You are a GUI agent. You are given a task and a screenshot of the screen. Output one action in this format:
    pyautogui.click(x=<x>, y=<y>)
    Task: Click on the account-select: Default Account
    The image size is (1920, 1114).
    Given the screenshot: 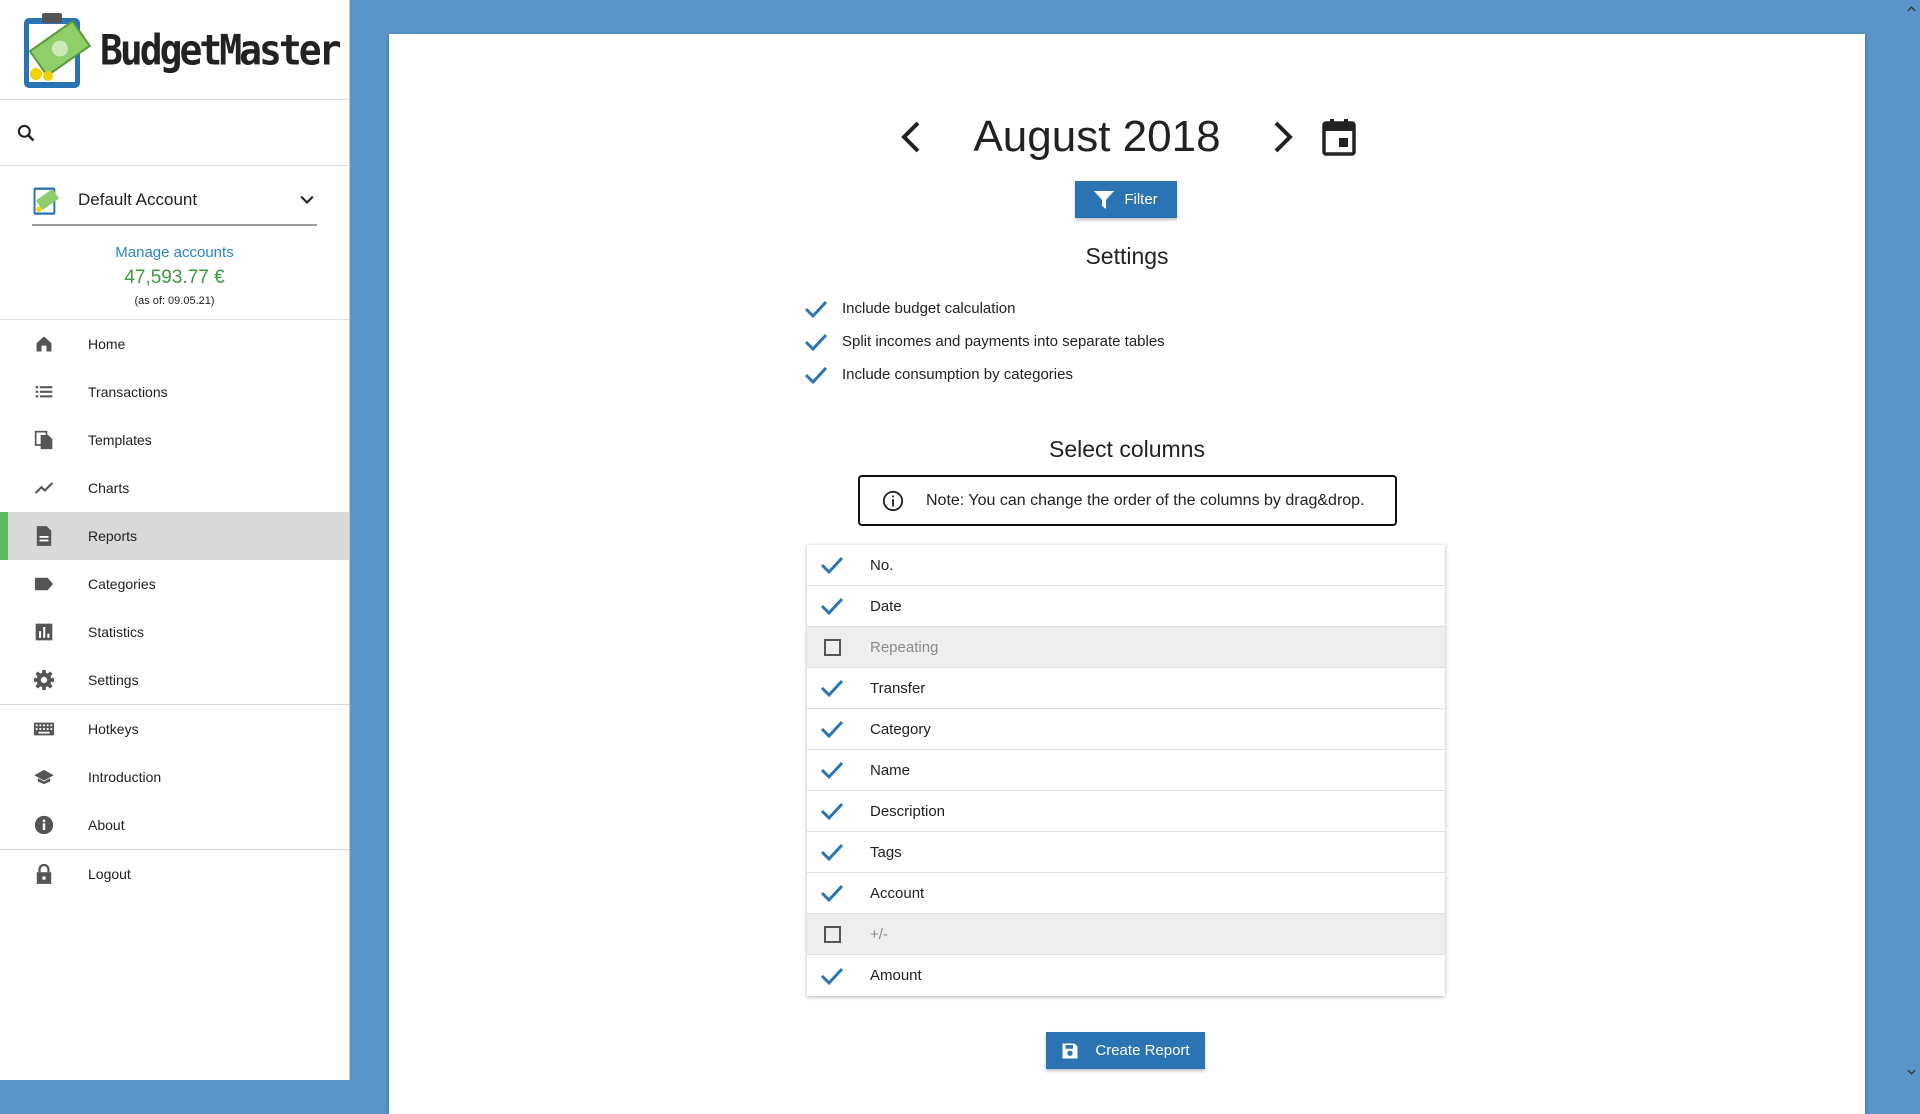 What is the action you would take?
    pyautogui.click(x=174, y=201)
    